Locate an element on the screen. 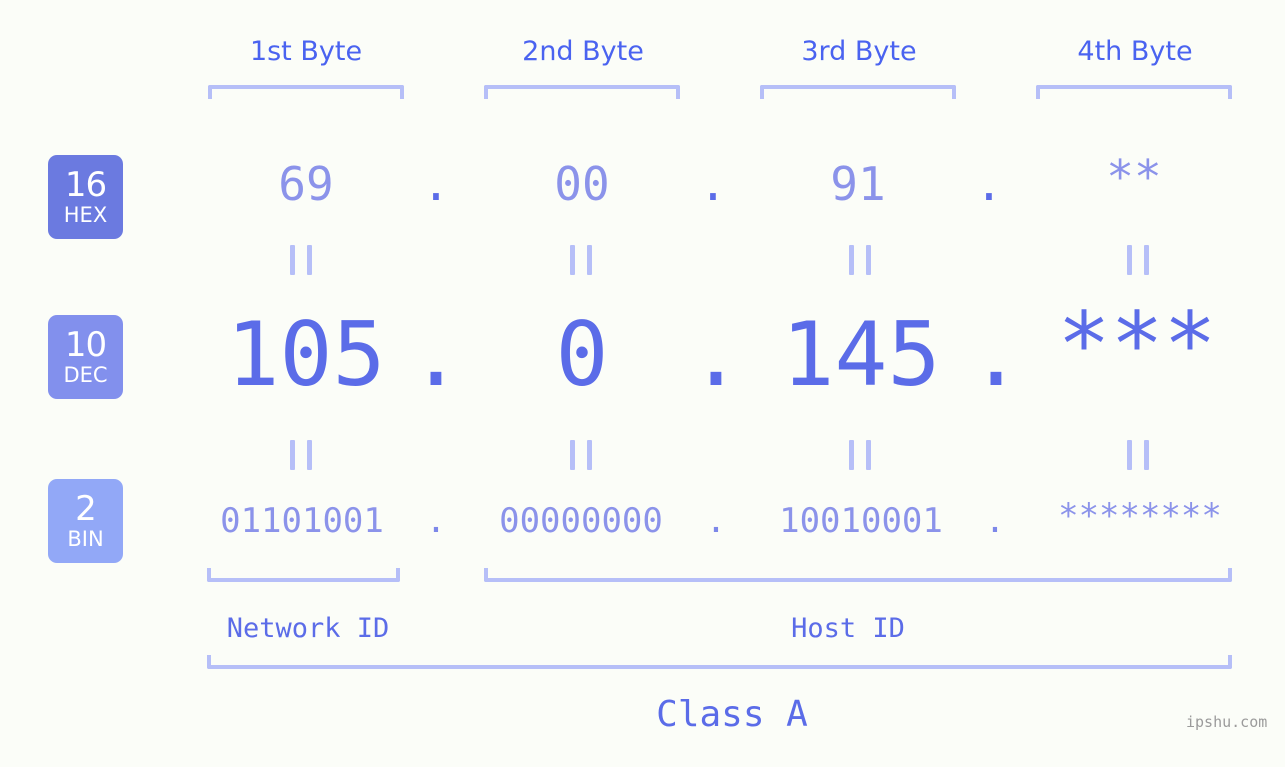 This screenshot has height=767, width=1285. class-label: Class A is located at coordinates (732, 714).